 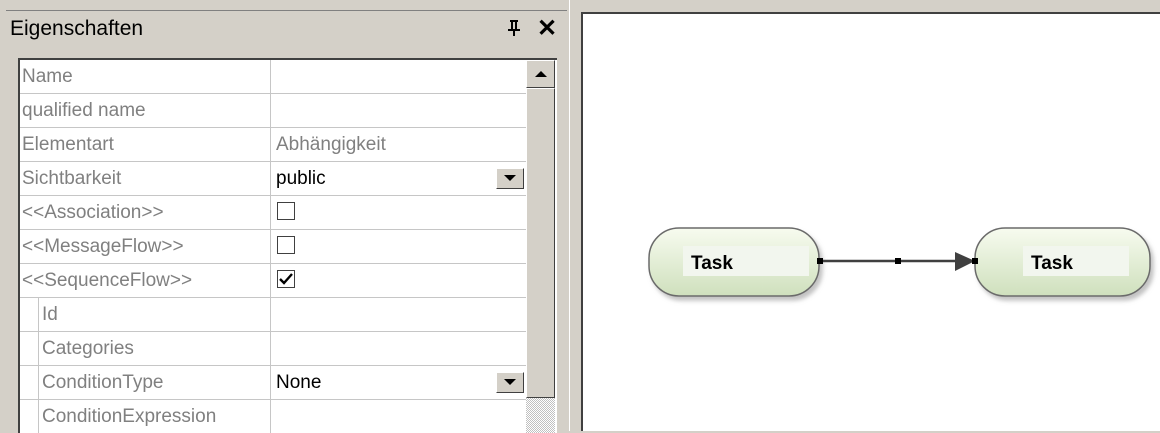 I want to click on vertical-scrollbar, so click(x=540, y=246).